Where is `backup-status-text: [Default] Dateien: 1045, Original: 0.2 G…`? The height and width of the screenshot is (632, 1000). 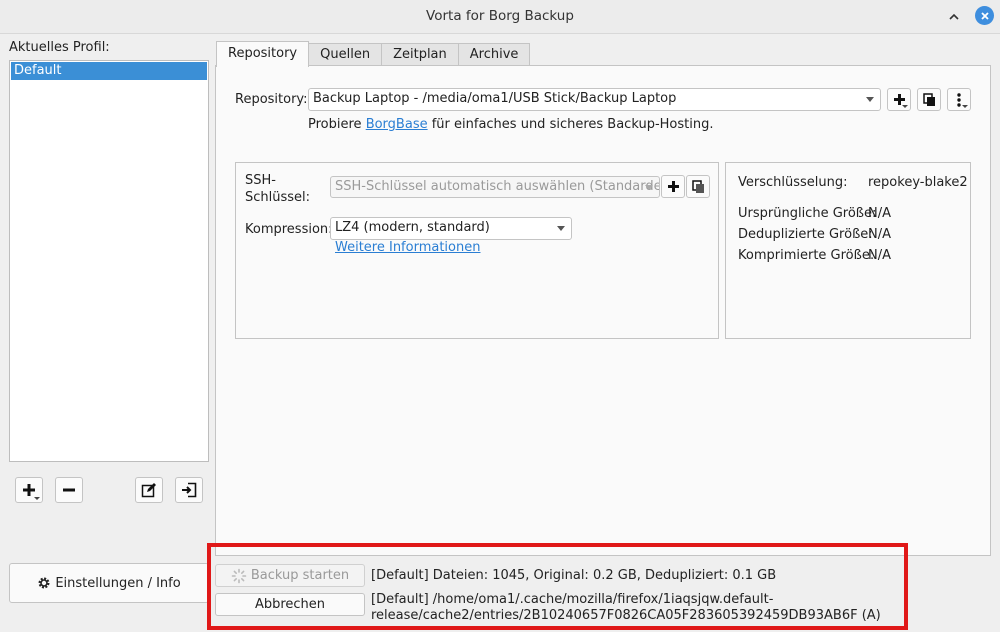 backup-status-text: [Default] Dateien: 1045, Original: 0.2 G… is located at coordinates (574, 575).